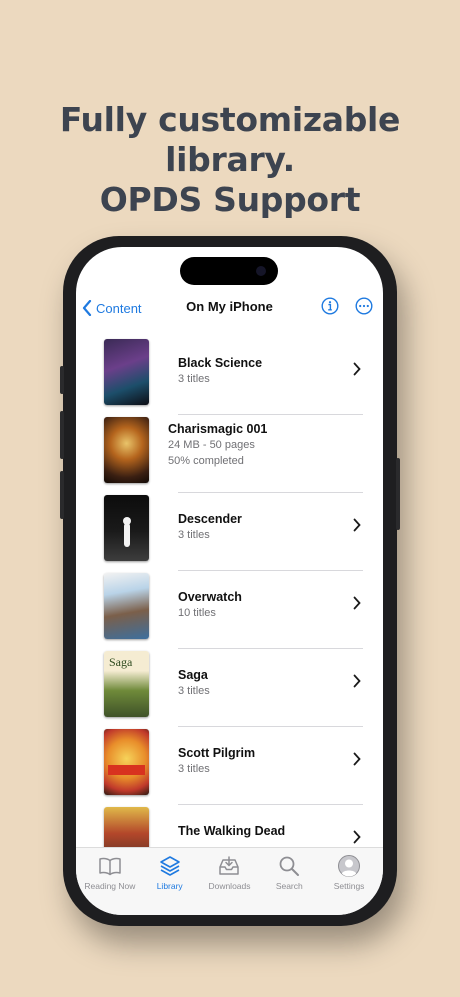  What do you see at coordinates (211, 445) in the screenshot?
I see `row-subtitle: 24 MB - 50 pages` at bounding box center [211, 445].